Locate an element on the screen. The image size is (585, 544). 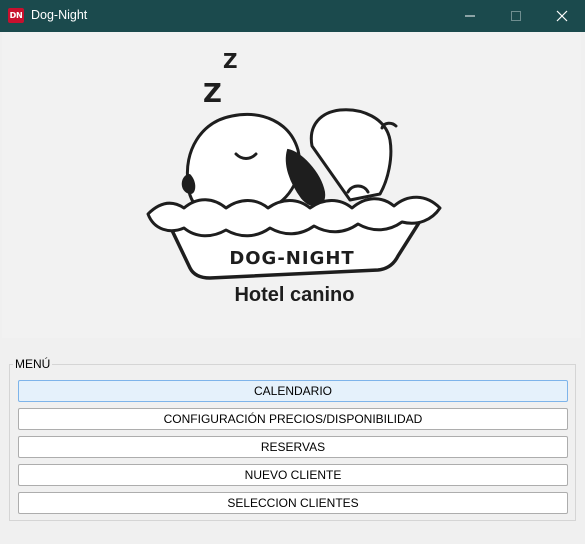
new-client-button: NUEVO CLIENTE is located at coordinates (293, 475).